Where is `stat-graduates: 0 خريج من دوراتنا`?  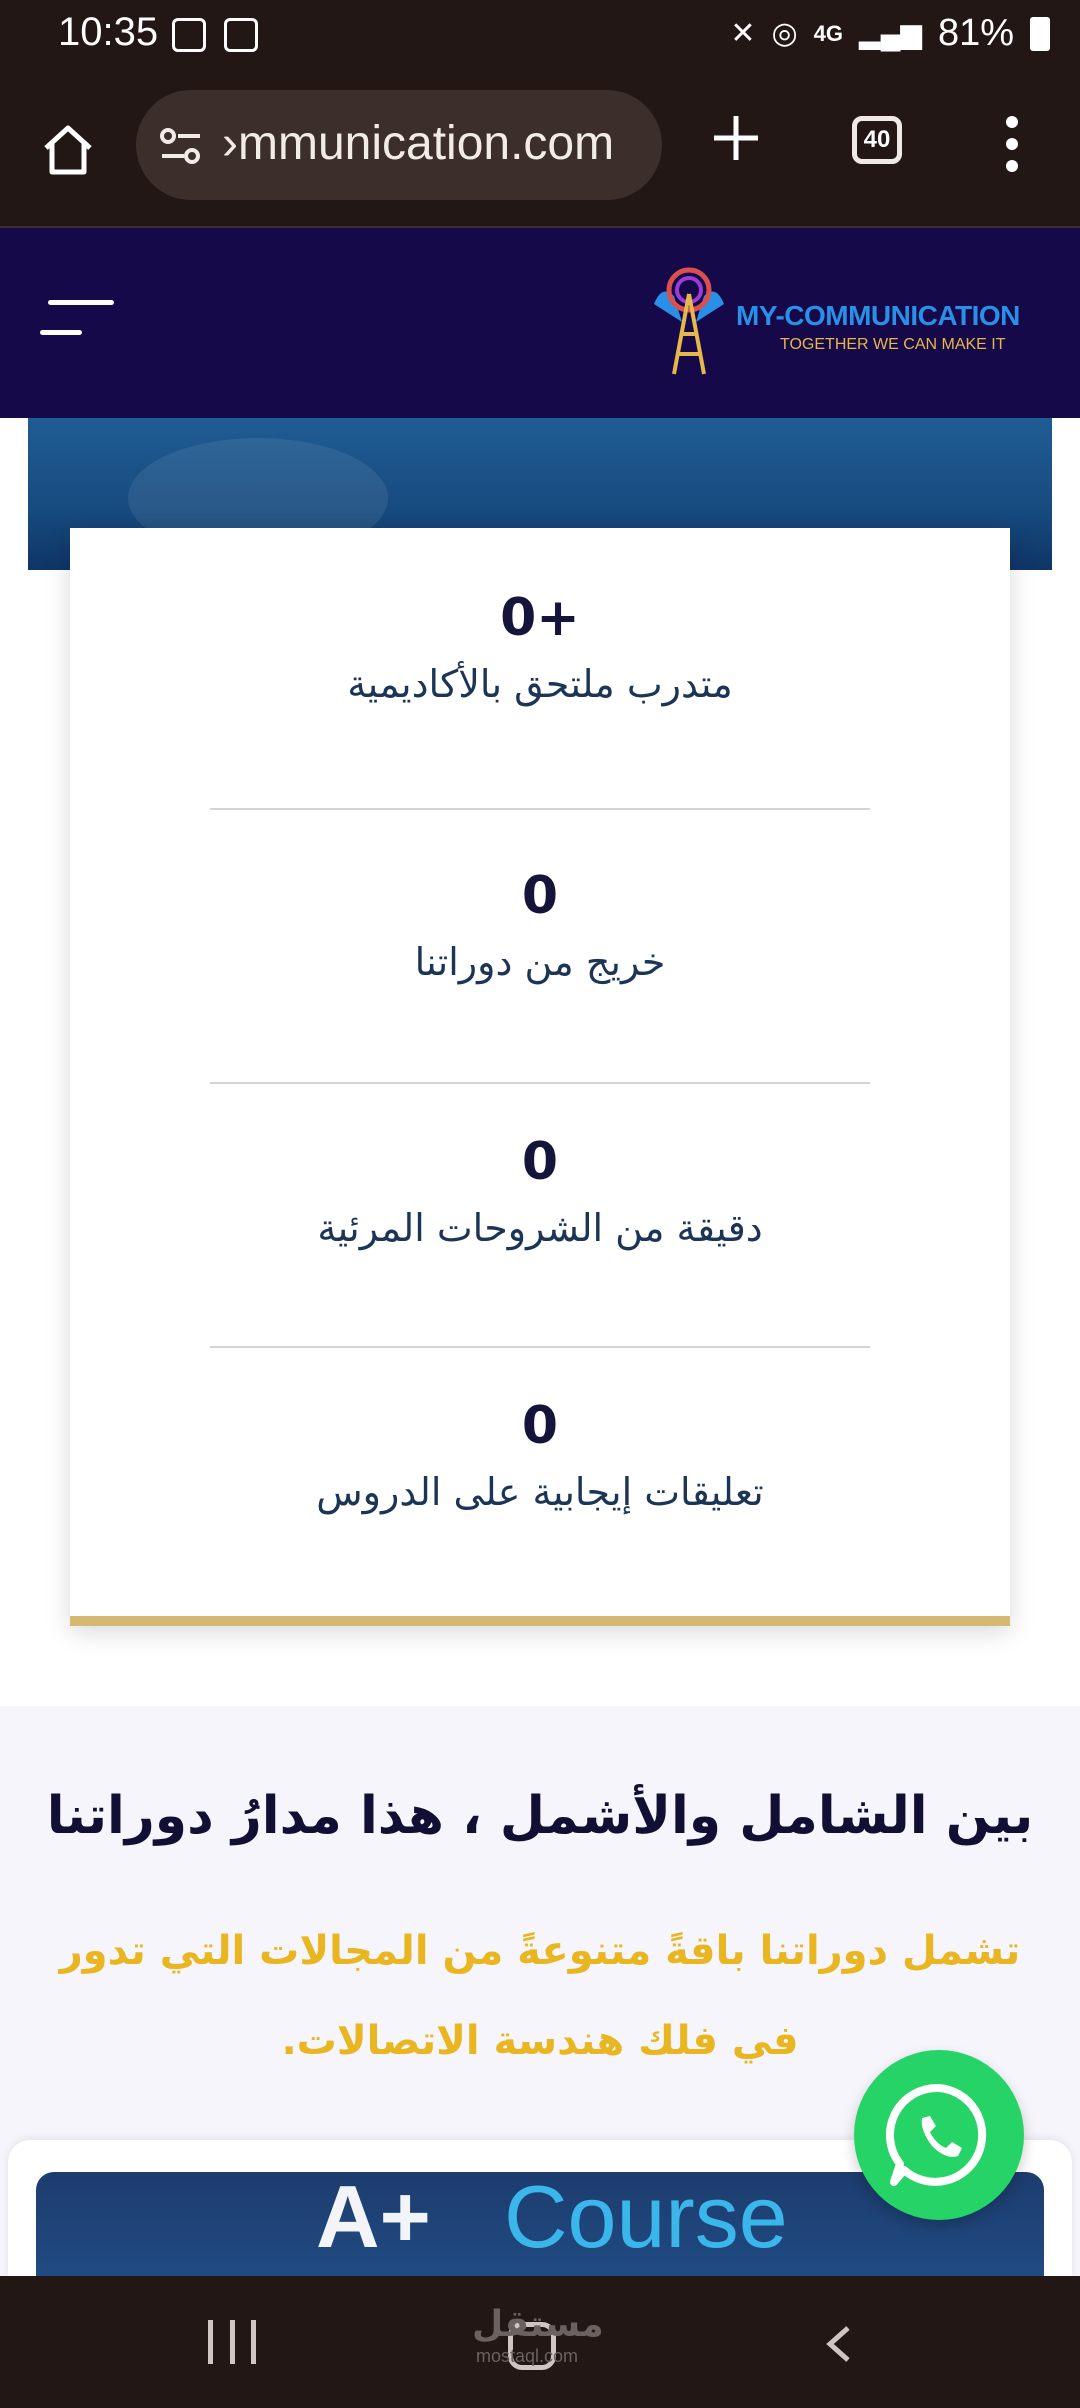
stat-graduates: 0 خريج من دوراتنا is located at coordinates (540, 925).